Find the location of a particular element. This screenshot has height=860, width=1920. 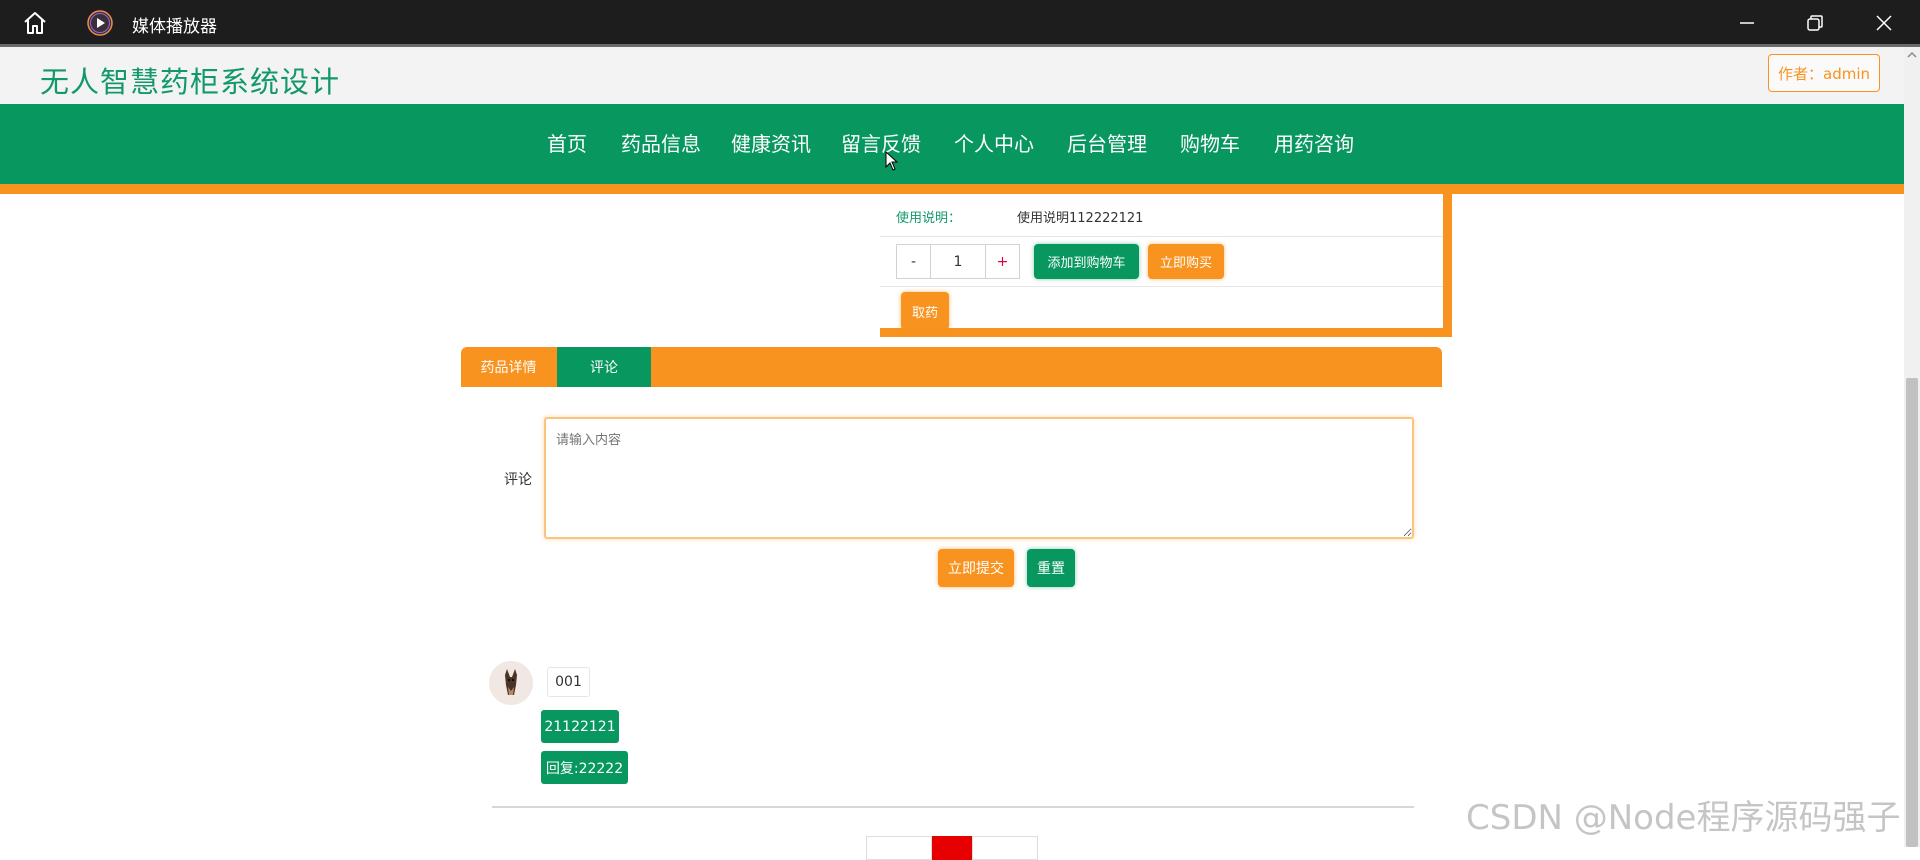

tab-medicine-detail: 药品详情 is located at coordinates (508, 367).